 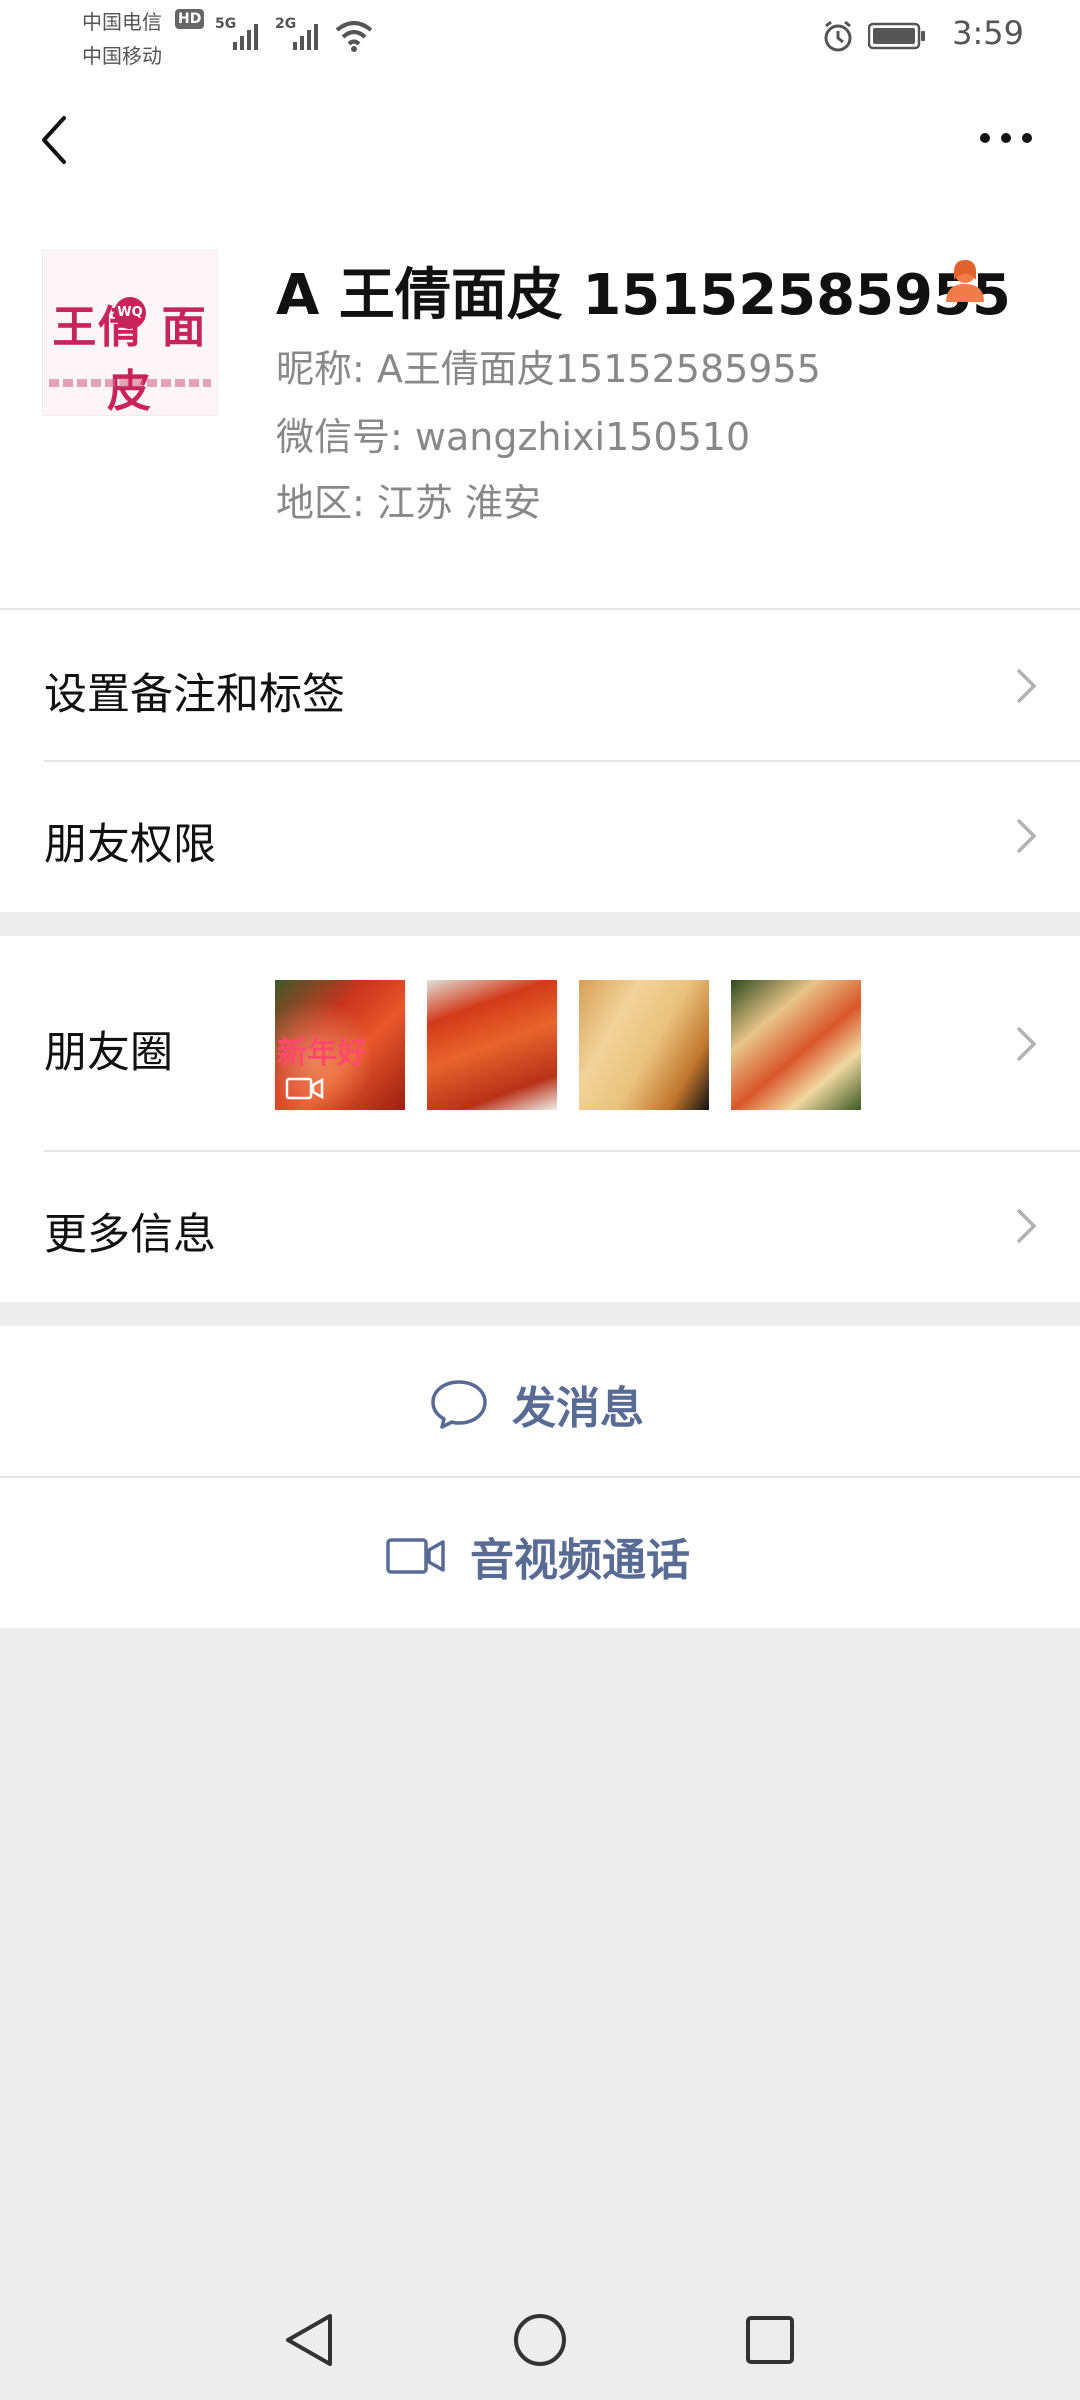 I want to click on chat-bubble-icon, so click(x=459, y=1404).